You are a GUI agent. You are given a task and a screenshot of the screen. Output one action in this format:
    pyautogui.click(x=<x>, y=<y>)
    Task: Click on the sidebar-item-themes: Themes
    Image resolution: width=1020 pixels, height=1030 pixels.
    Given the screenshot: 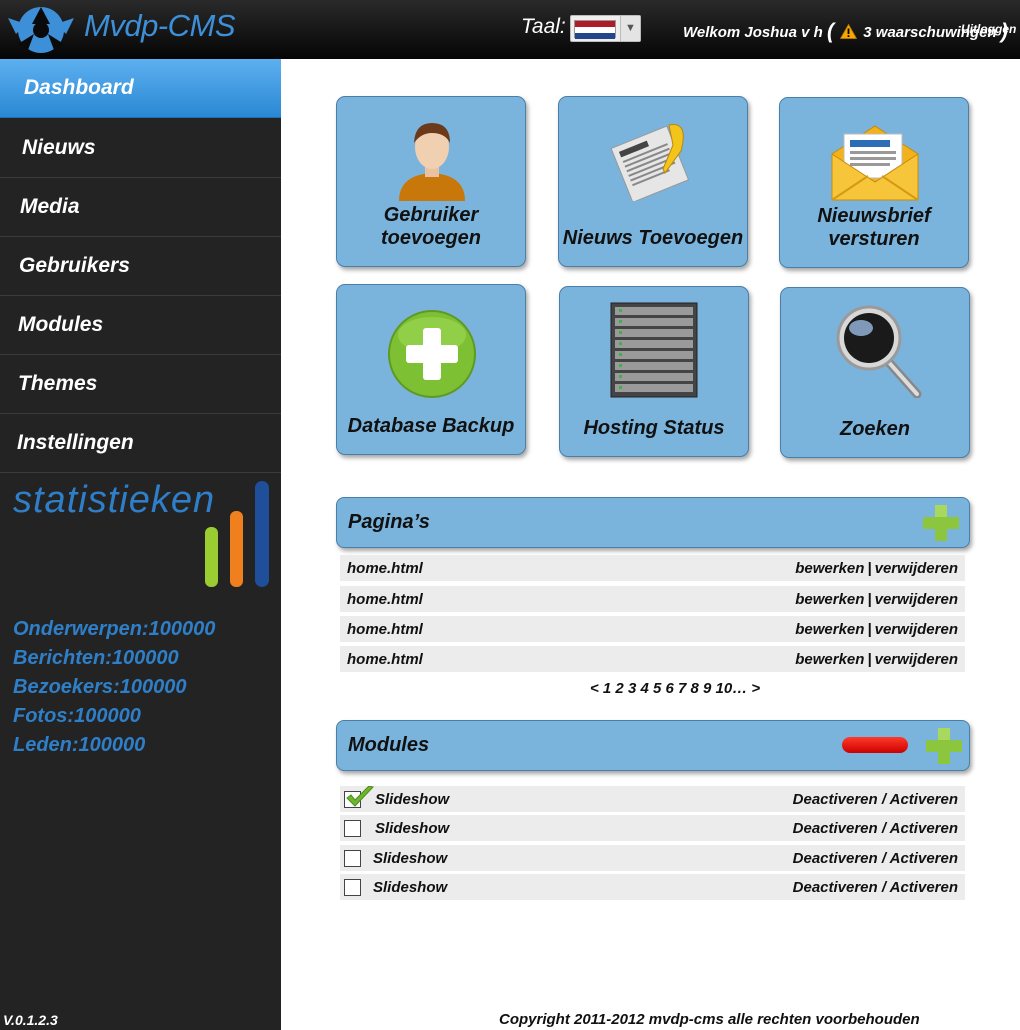 What is the action you would take?
    pyautogui.click(x=140, y=384)
    